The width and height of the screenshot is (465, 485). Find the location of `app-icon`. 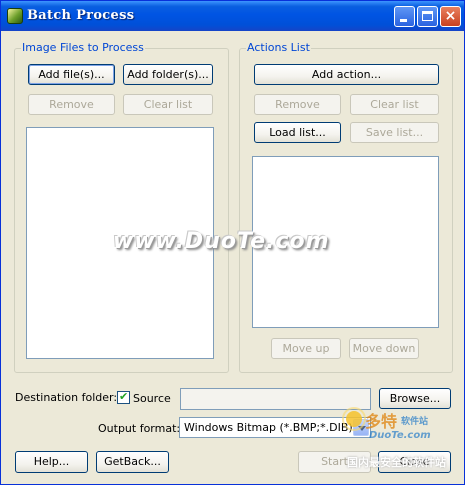

app-icon is located at coordinates (15, 16).